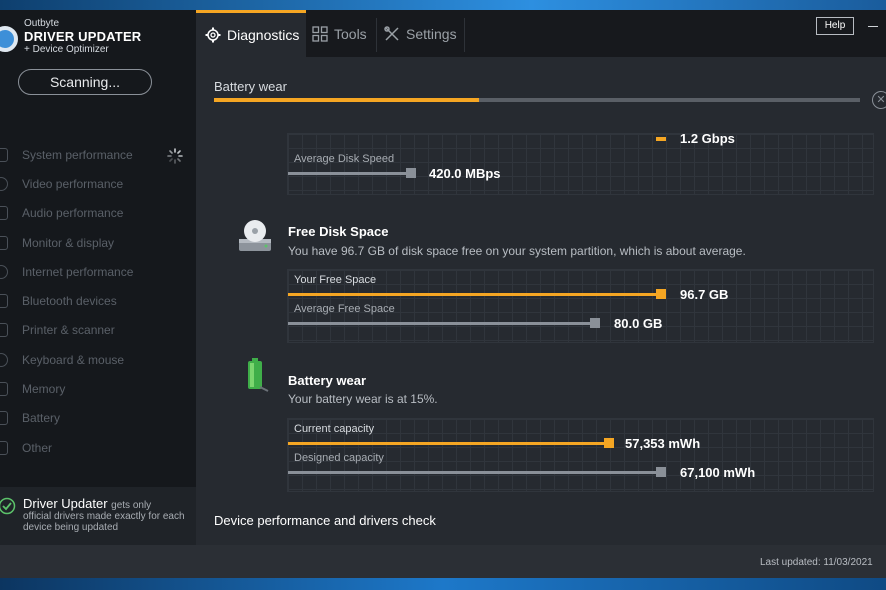 This screenshot has width=886, height=590. I want to click on tab-settings: Settings, so click(424, 33).